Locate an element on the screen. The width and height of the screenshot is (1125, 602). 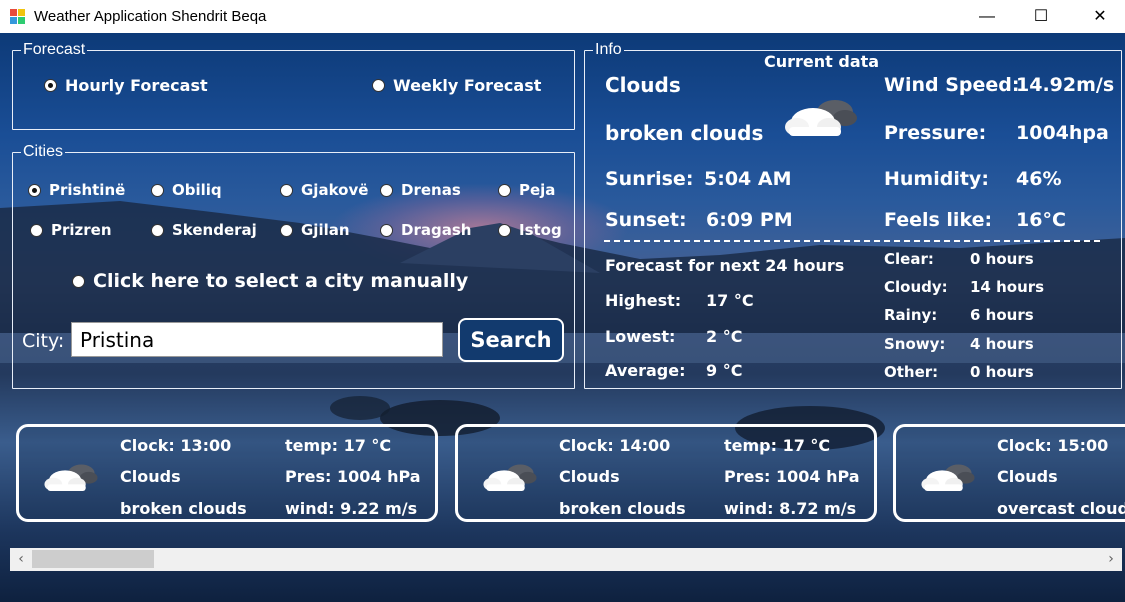
clear-label: Clear: is located at coordinates (909, 259).